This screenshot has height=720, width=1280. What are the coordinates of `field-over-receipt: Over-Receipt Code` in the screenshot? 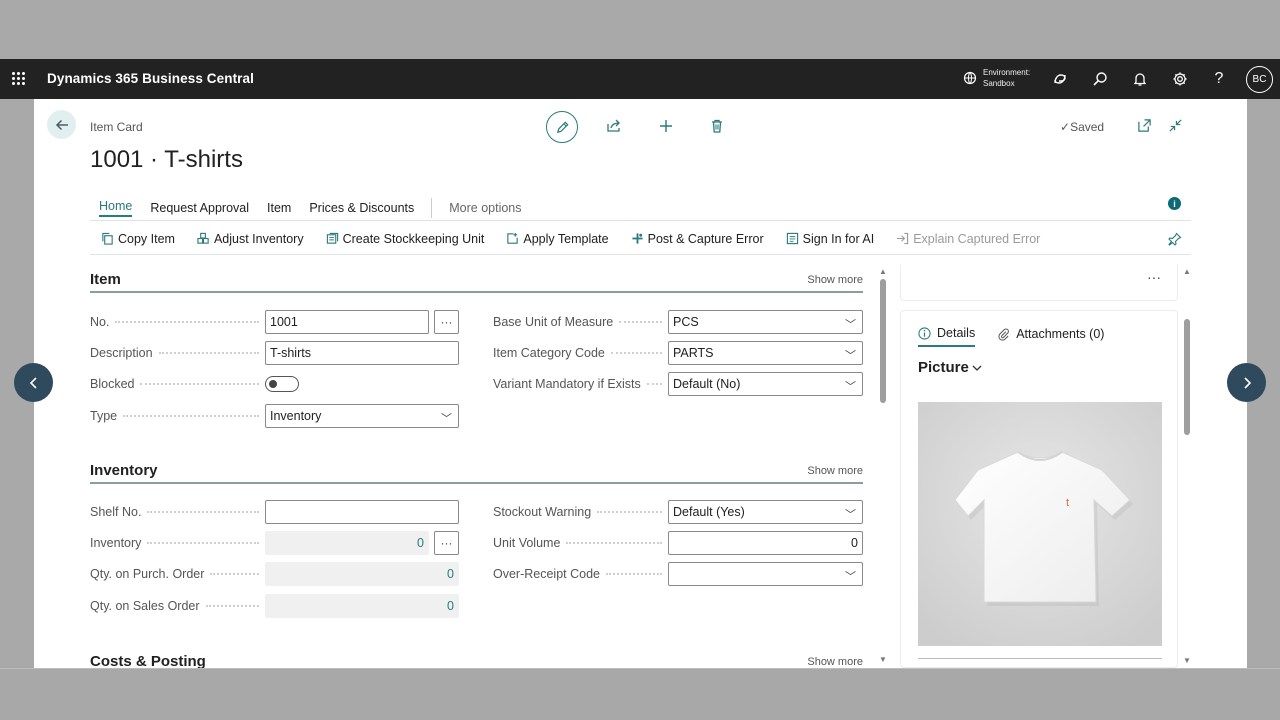 It's located at (580, 574).